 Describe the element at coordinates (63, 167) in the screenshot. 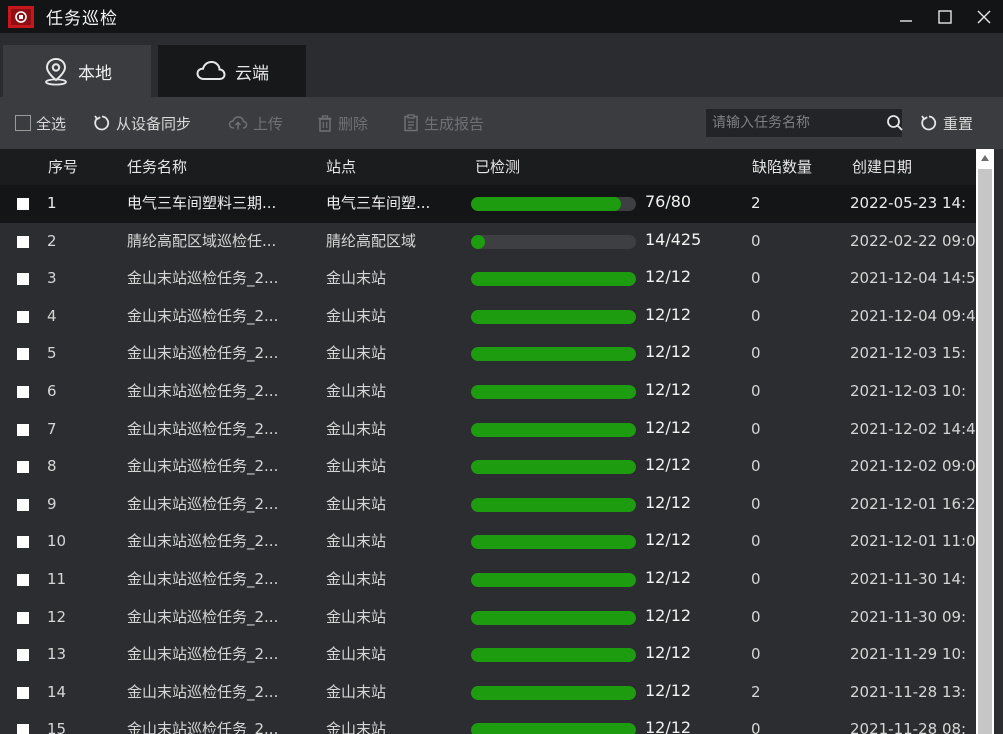

I see `column-header-index: 序号` at that location.